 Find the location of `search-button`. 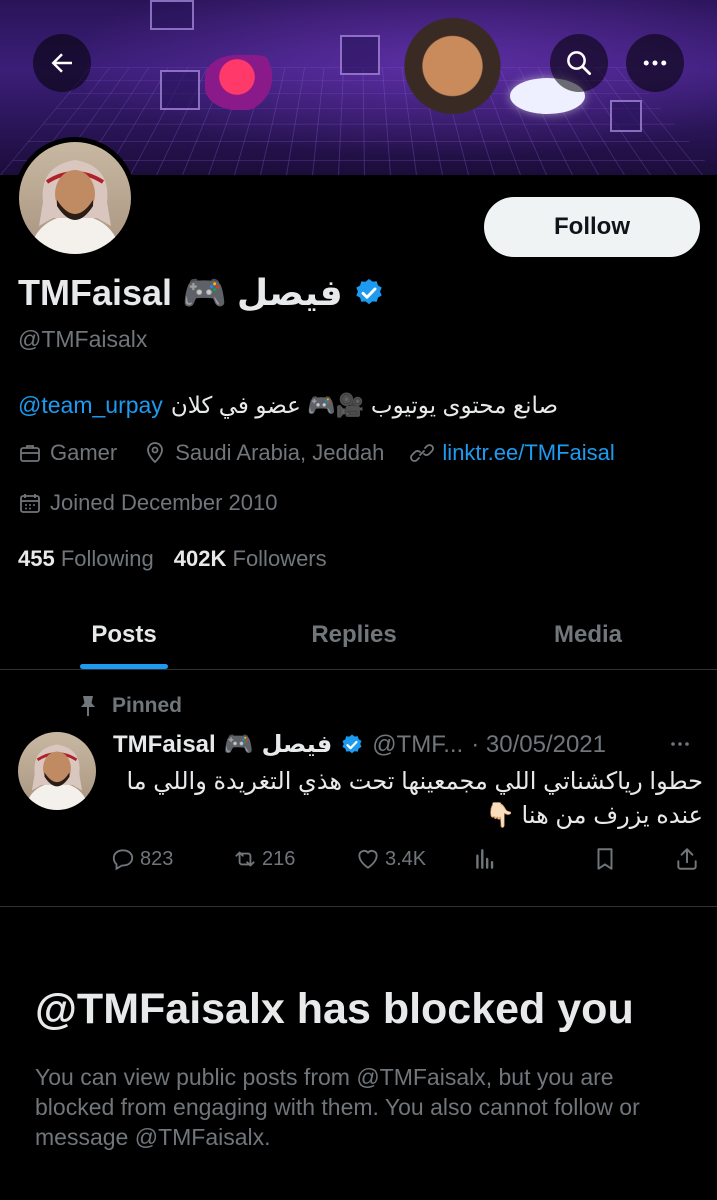

search-button is located at coordinates (579, 63).